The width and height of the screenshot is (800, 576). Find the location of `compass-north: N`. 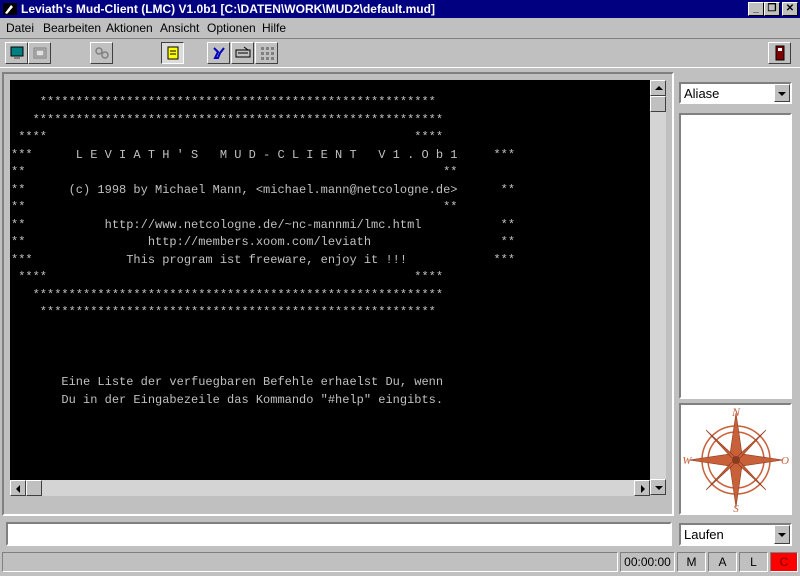

compass-north: N is located at coordinates (736, 412).